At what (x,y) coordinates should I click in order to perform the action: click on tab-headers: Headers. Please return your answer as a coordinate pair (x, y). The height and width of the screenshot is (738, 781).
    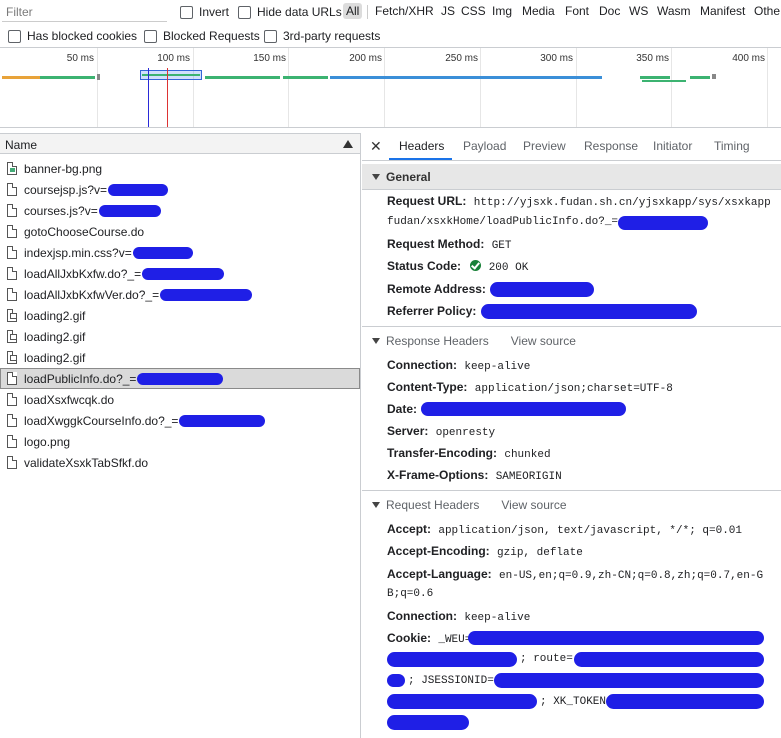
    Looking at the image, I should click on (421, 146).